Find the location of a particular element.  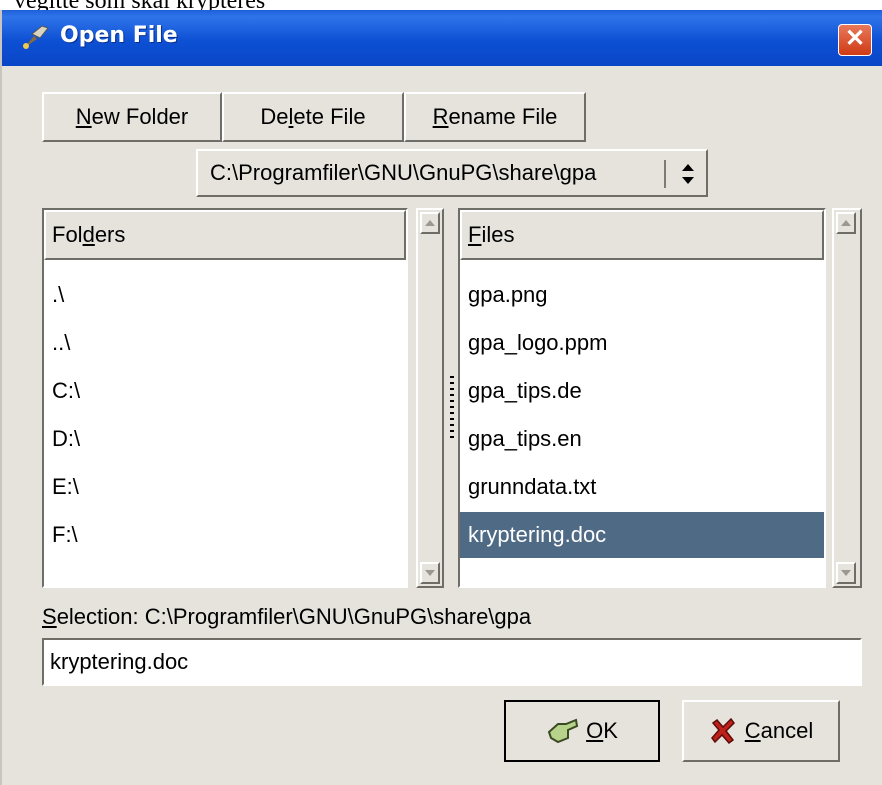

gpa-app-icon is located at coordinates (36, 37).